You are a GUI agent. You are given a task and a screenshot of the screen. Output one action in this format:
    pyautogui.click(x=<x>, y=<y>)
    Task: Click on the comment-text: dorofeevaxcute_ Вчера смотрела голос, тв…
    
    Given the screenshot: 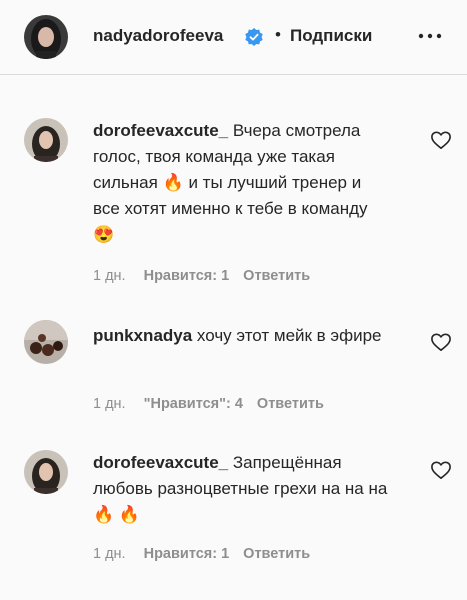 What is the action you would take?
    pyautogui.click(x=240, y=183)
    